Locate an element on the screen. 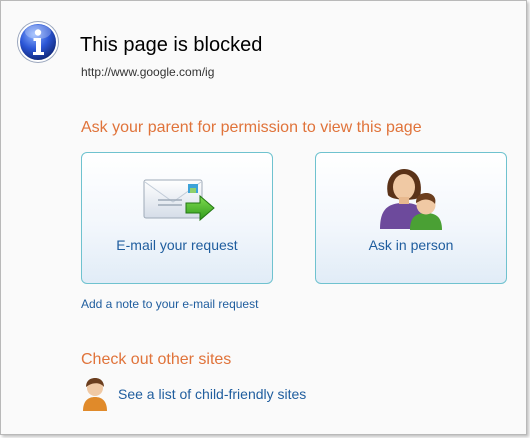  email-request-button: E-mail your request is located at coordinates (177, 218).